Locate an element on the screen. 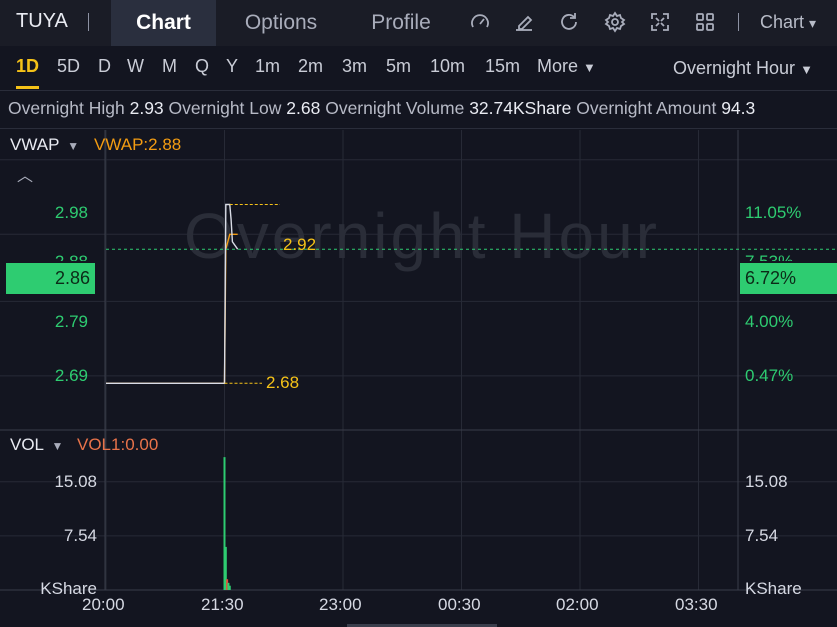 The height and width of the screenshot is (627, 837). price-axis-left-label: 2.79 is located at coordinates (71, 321).